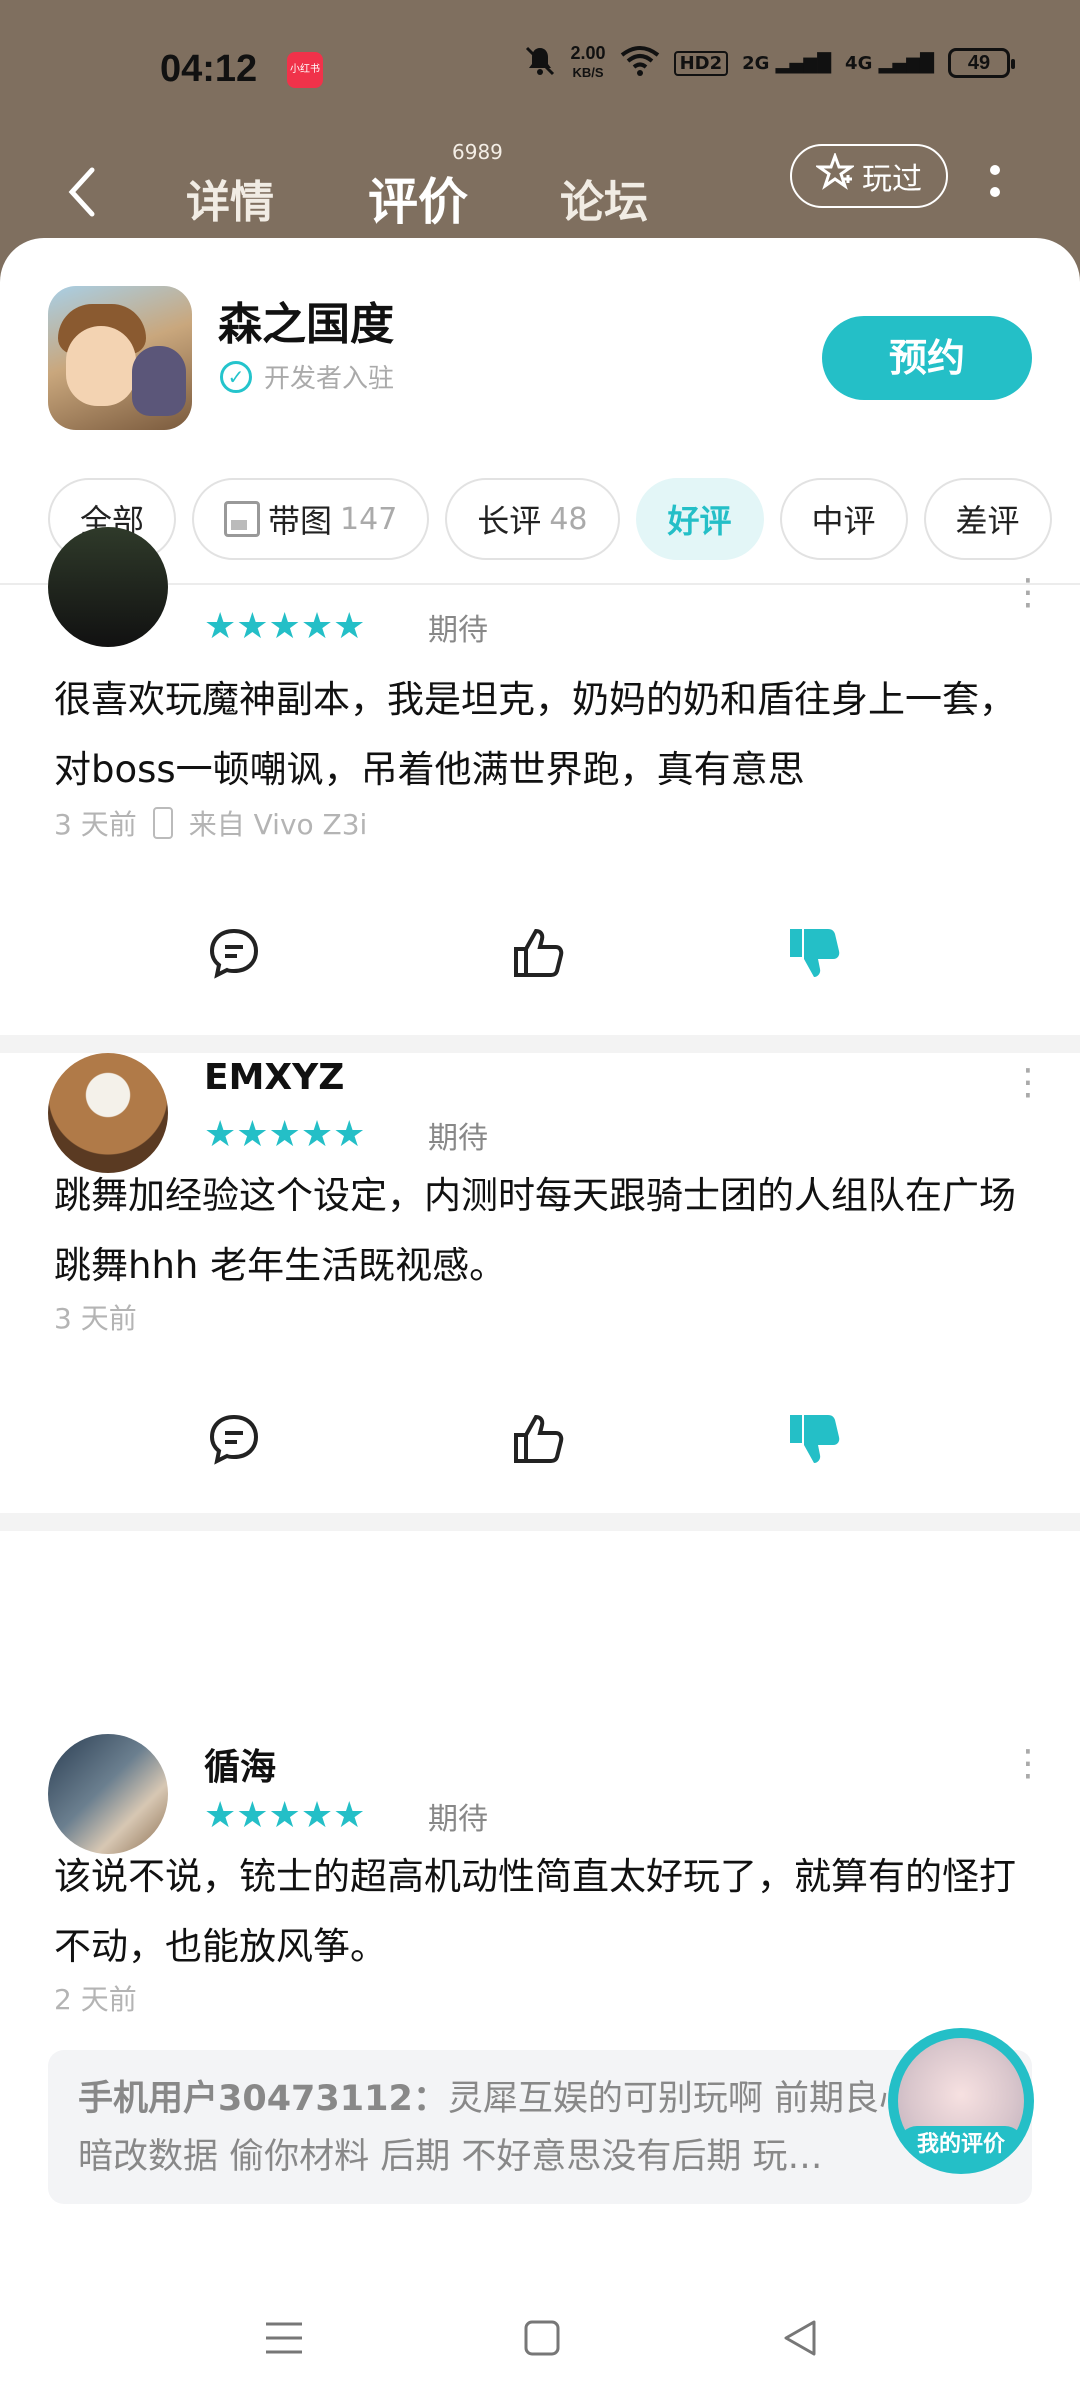 This screenshot has width=1080, height=2400. I want to click on filter-long: 长评 48, so click(532, 519).